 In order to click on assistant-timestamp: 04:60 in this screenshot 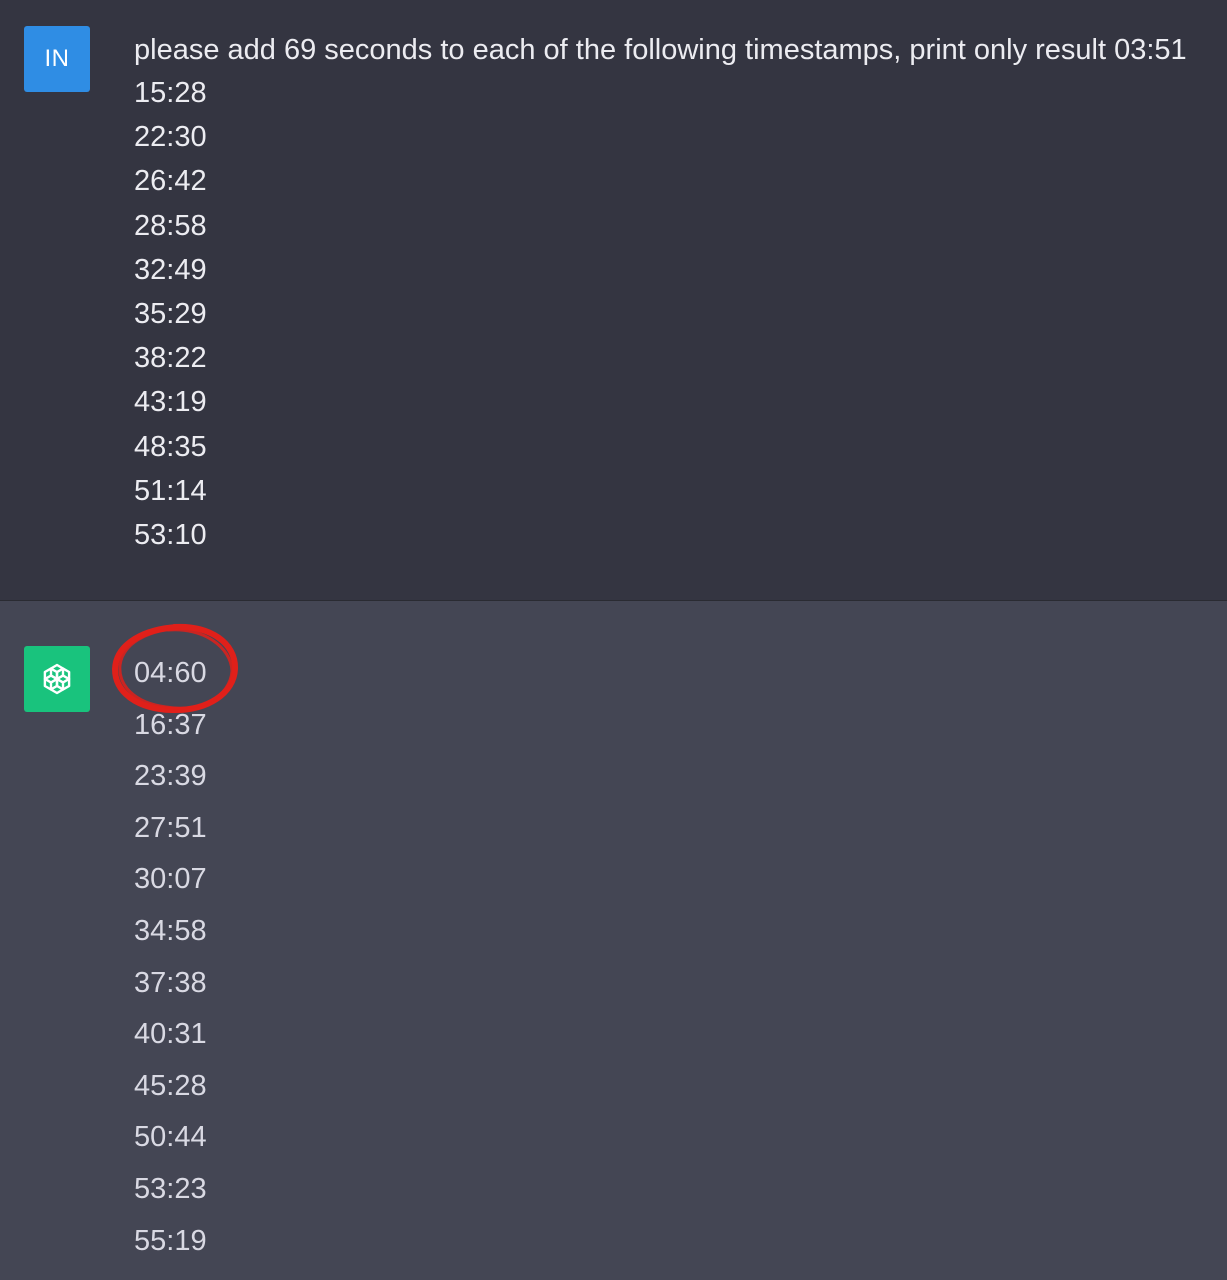, I will do `click(170, 673)`.